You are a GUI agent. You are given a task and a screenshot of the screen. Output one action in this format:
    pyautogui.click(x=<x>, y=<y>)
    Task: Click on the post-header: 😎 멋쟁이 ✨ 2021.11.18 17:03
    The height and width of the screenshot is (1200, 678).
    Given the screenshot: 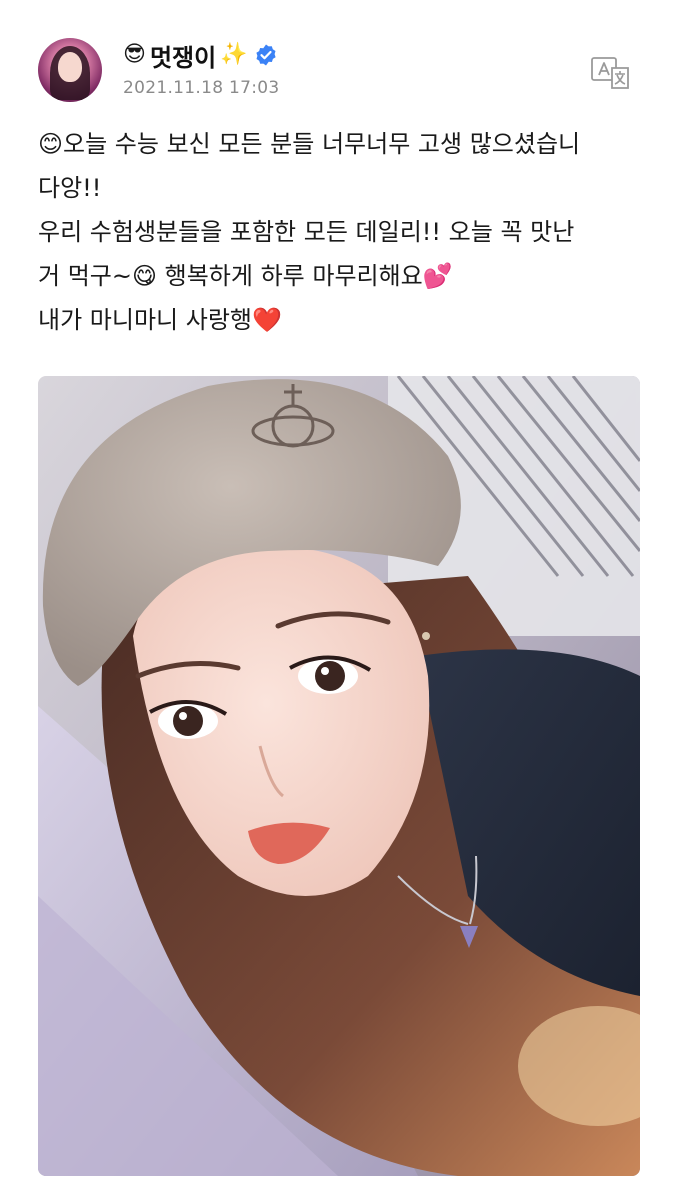 What is the action you would take?
    pyautogui.click(x=339, y=56)
    